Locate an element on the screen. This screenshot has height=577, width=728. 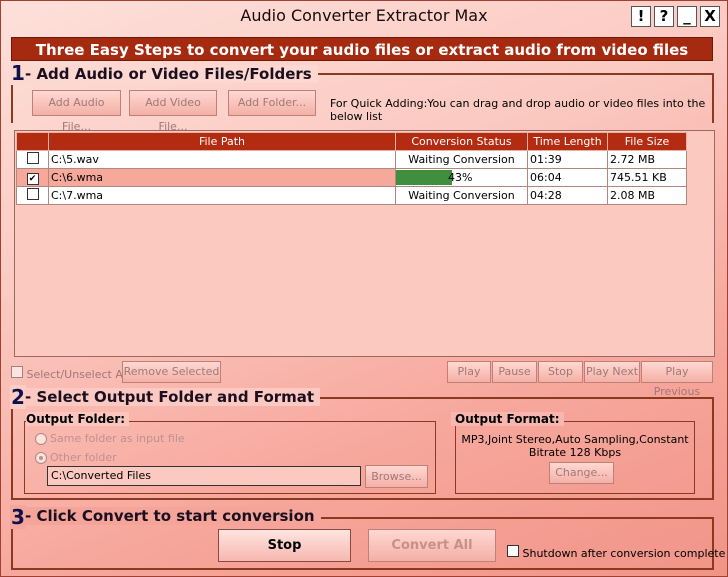
step3-title: - Click Convert to start conversion is located at coordinates (173, 516).